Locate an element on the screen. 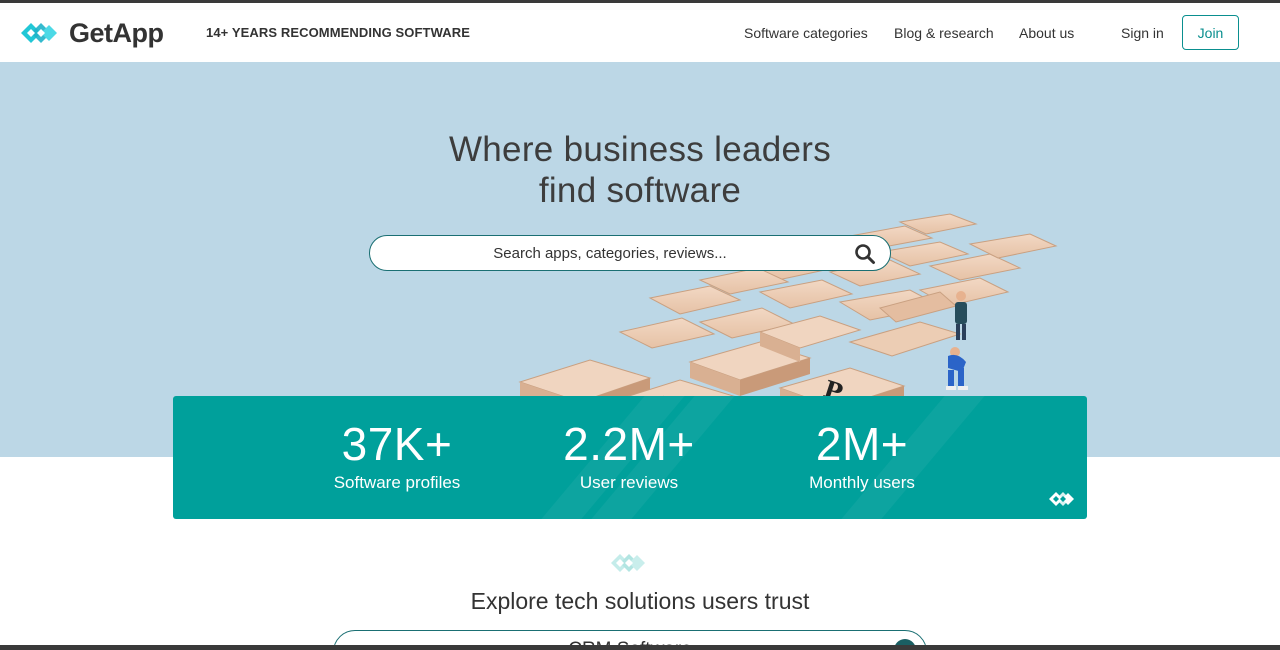 The image size is (1280, 650). stat-value: 2.2M+ is located at coordinates (629, 444).